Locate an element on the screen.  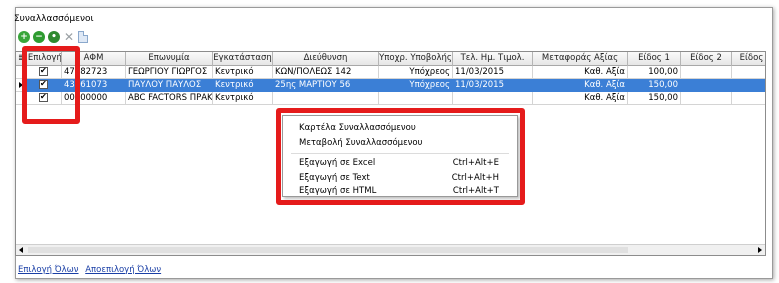
menu-item-shortcut: Ctrl+Alt+T is located at coordinates (475, 191).